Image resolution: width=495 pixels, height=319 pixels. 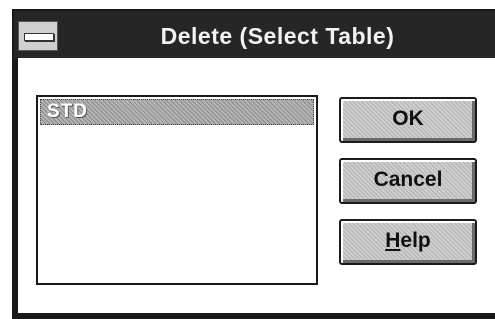 What do you see at coordinates (408, 181) in the screenshot?
I see `cancel-button: Cancel` at bounding box center [408, 181].